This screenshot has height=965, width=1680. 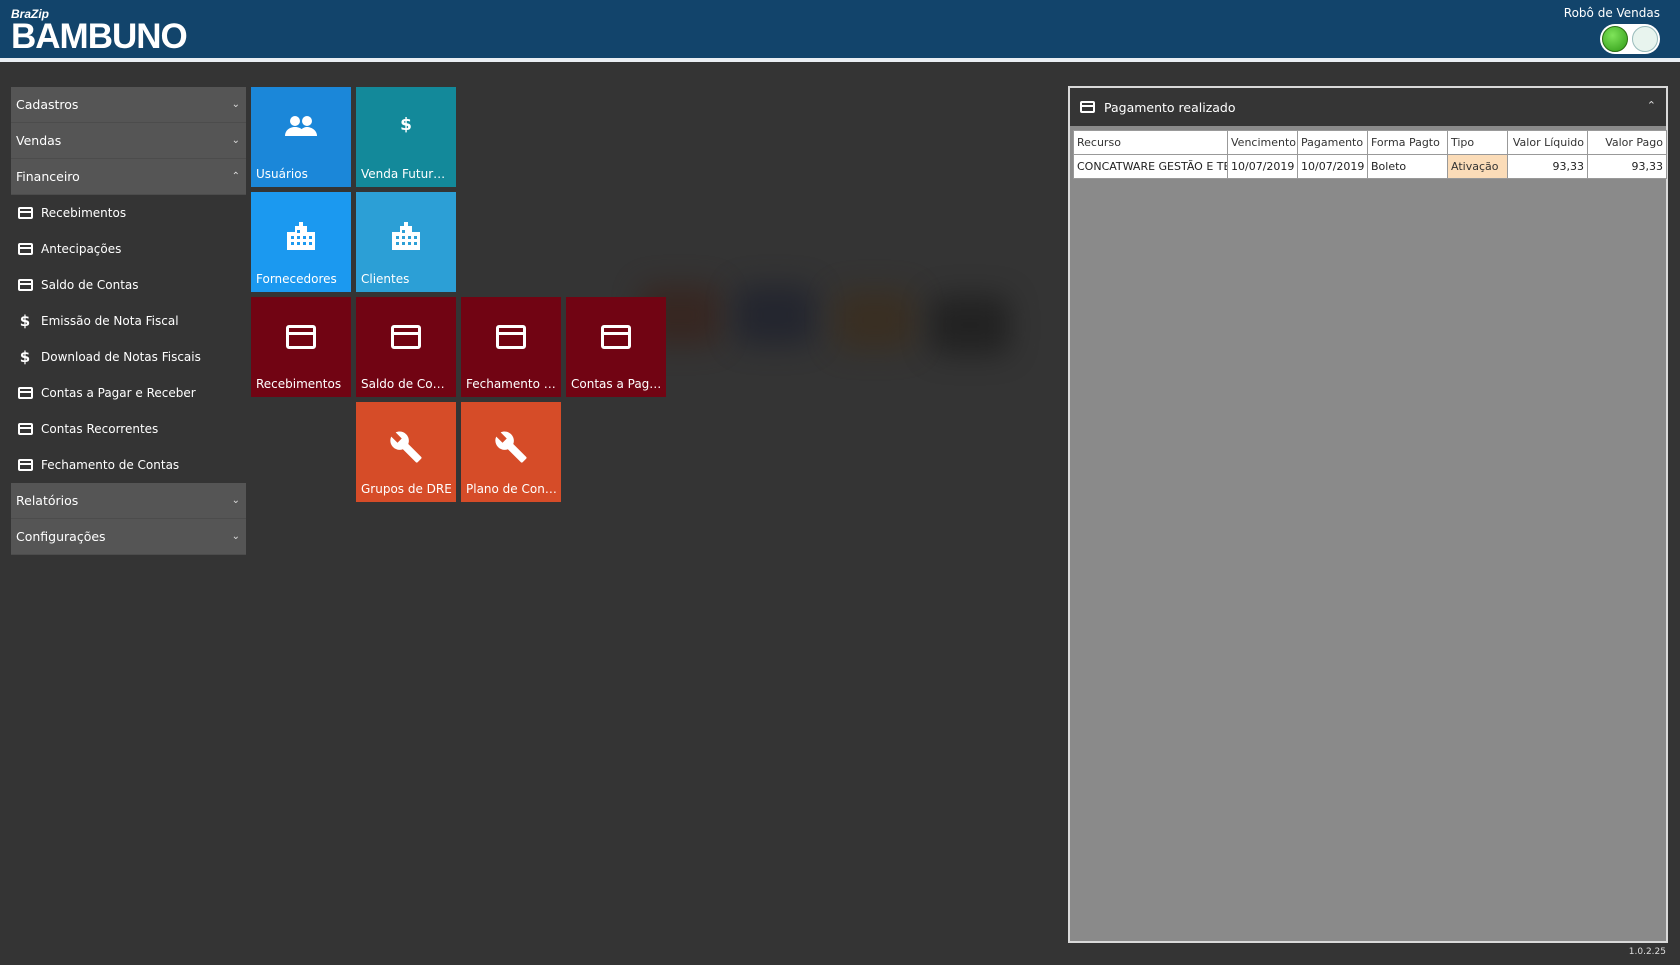 I want to click on sidebar-item-label: Download de Notas Fiscais, so click(x=121, y=357).